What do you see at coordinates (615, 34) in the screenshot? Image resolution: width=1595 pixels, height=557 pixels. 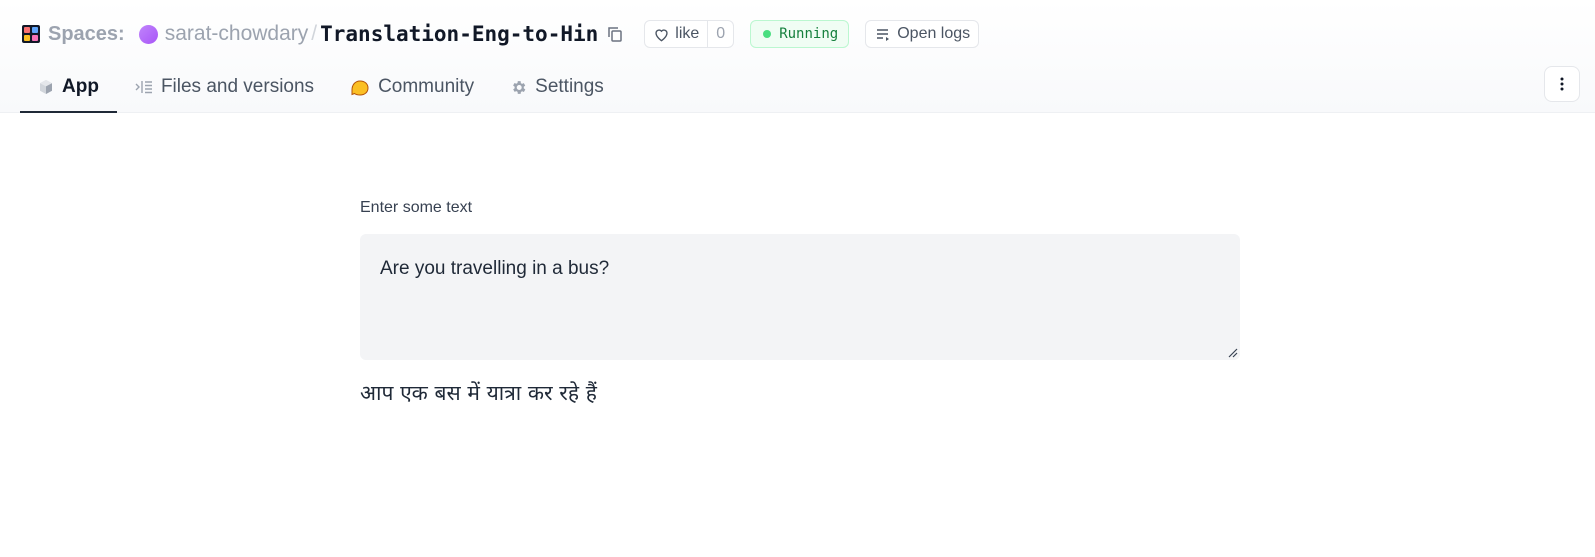 I see `copy-icon` at bounding box center [615, 34].